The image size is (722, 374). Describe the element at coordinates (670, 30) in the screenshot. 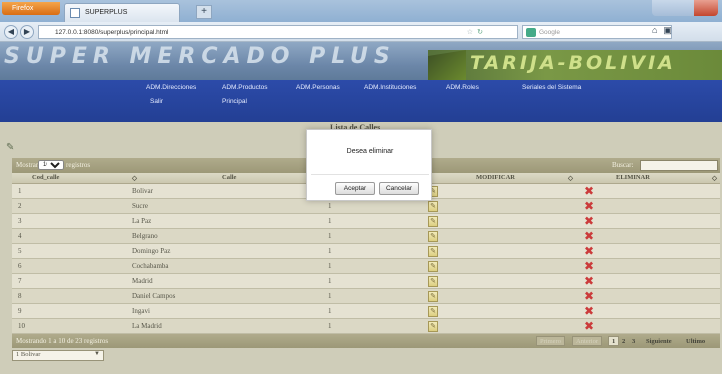

I see `bookmarks-icon: ▣` at that location.